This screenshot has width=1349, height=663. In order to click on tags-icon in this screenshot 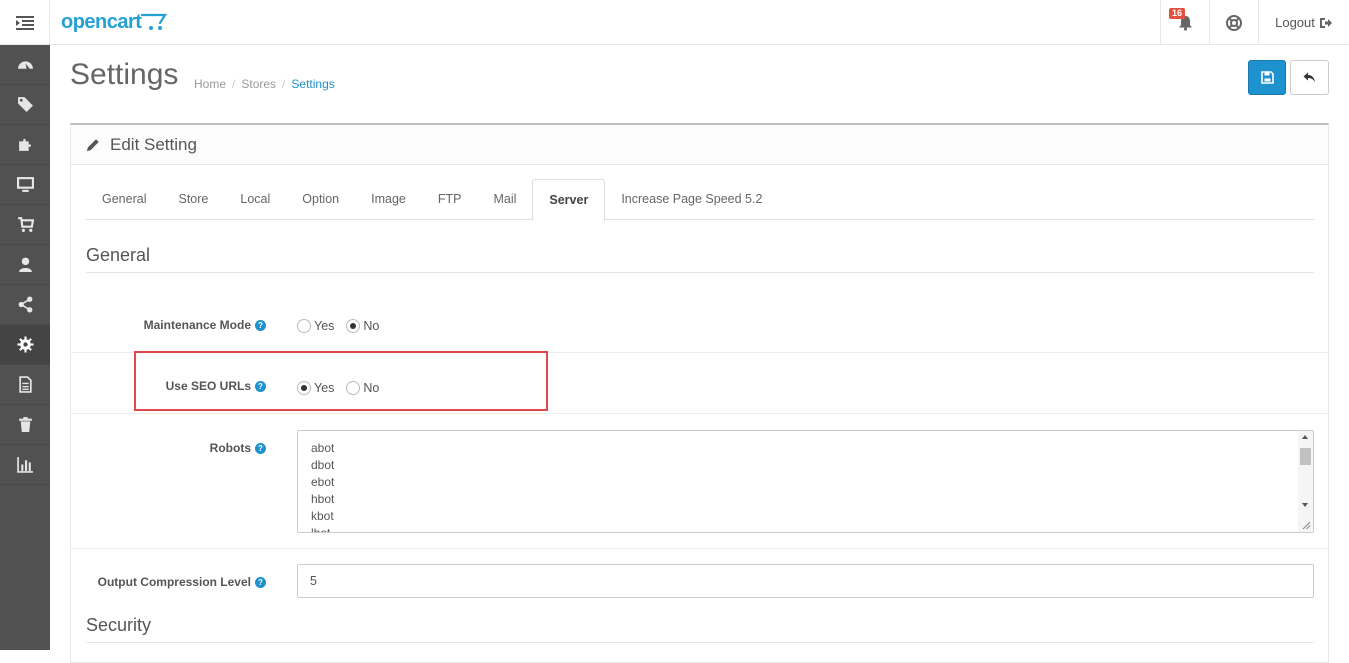, I will do `click(25, 104)`.